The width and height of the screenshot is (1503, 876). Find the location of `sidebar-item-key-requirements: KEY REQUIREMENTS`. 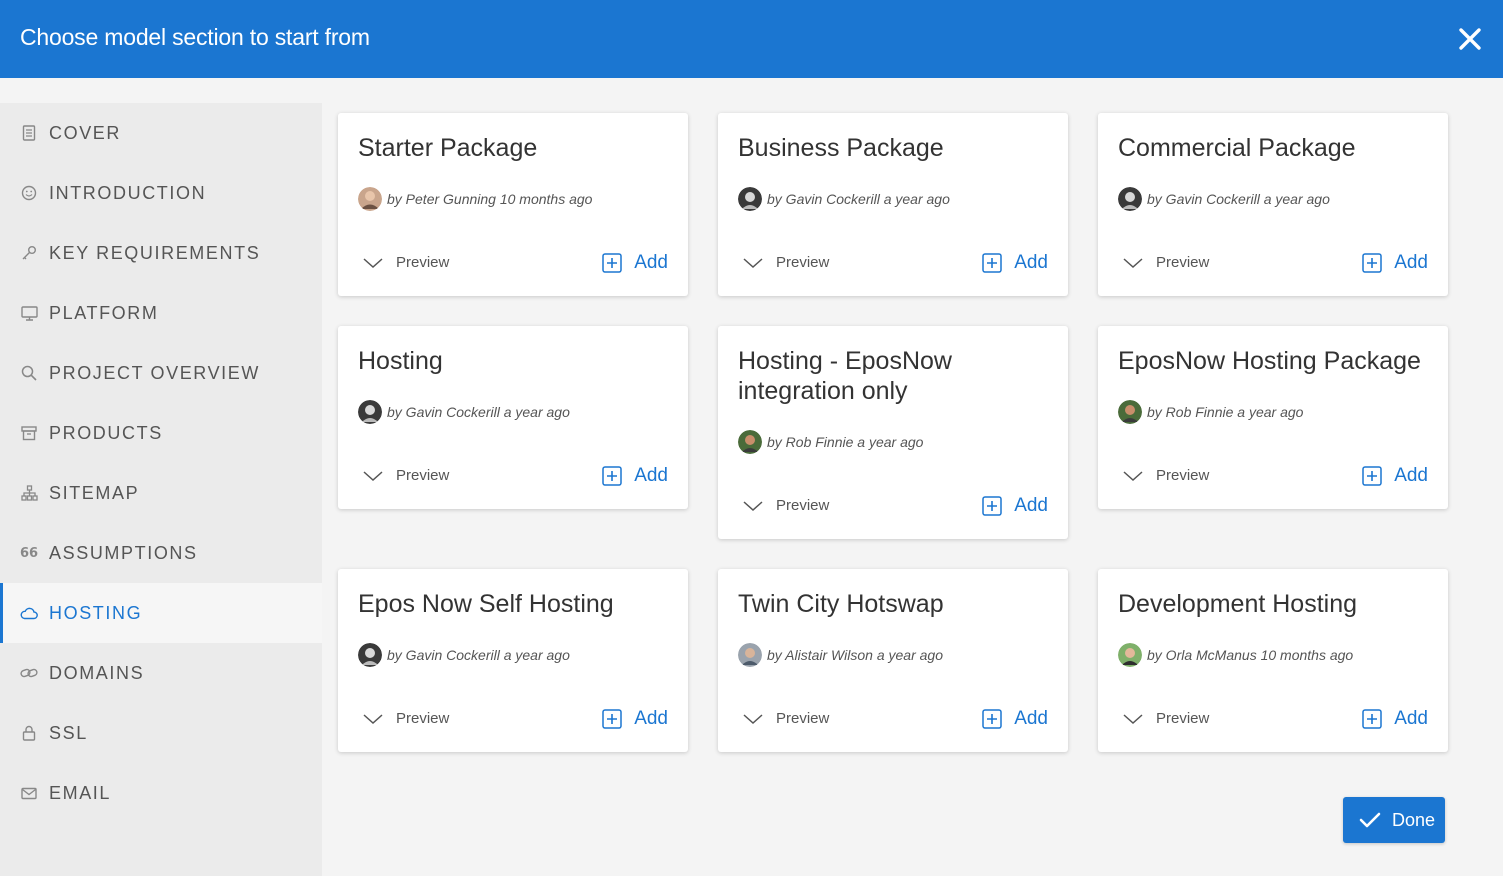

sidebar-item-key-requirements: KEY REQUIREMENTS is located at coordinates (161, 253).